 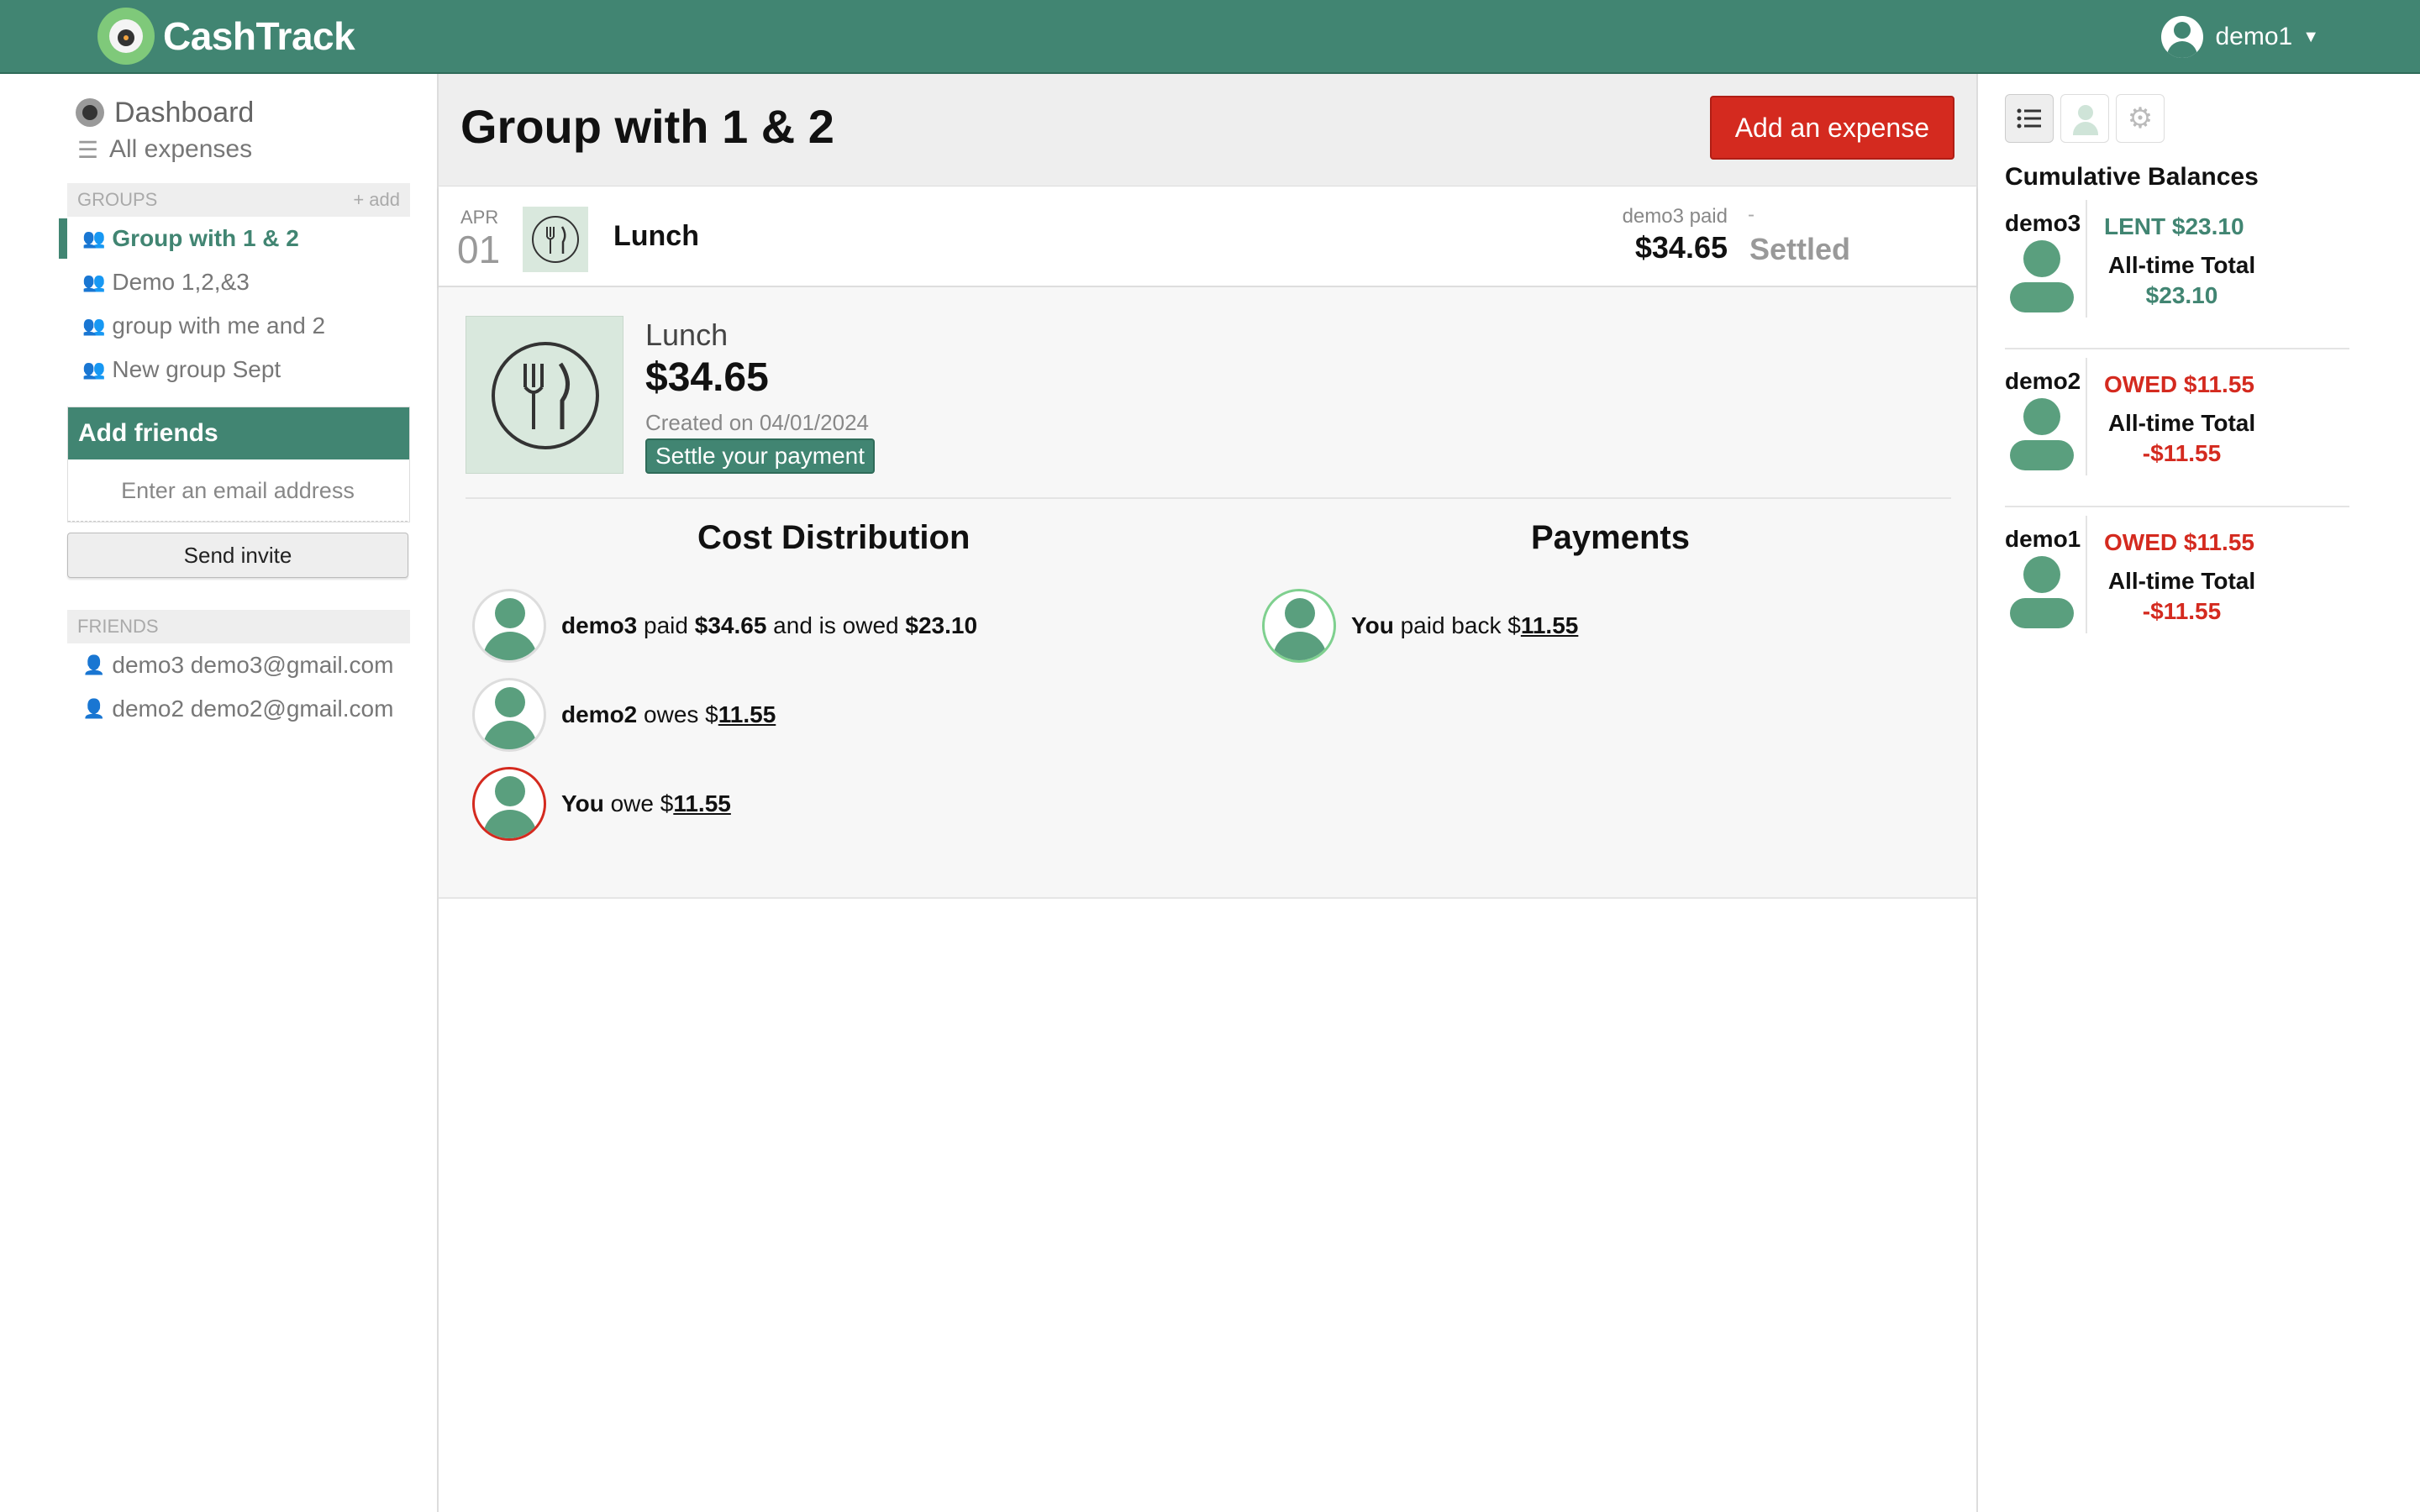 What do you see at coordinates (656, 236) in the screenshot?
I see `expense-name: Lunch` at bounding box center [656, 236].